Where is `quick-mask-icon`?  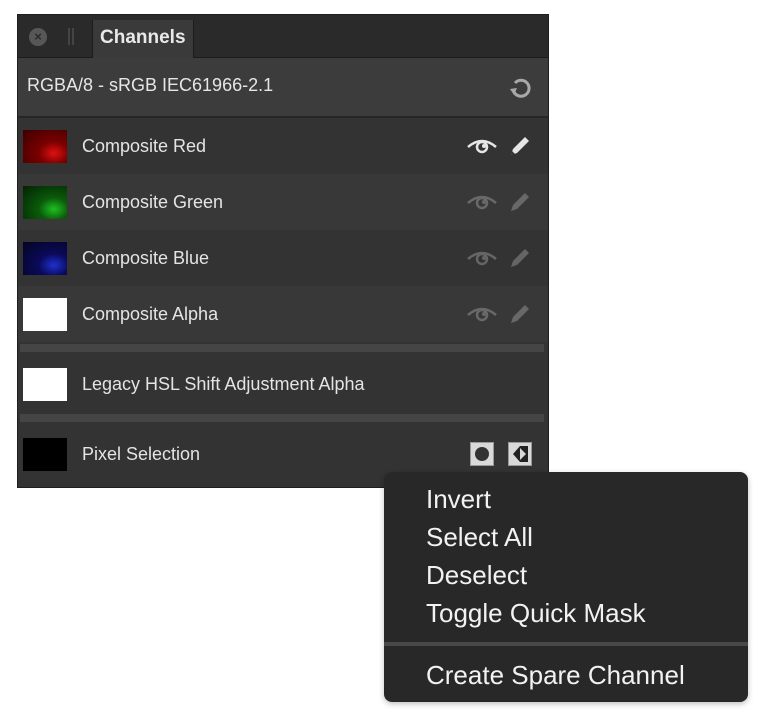 quick-mask-icon is located at coordinates (482, 454).